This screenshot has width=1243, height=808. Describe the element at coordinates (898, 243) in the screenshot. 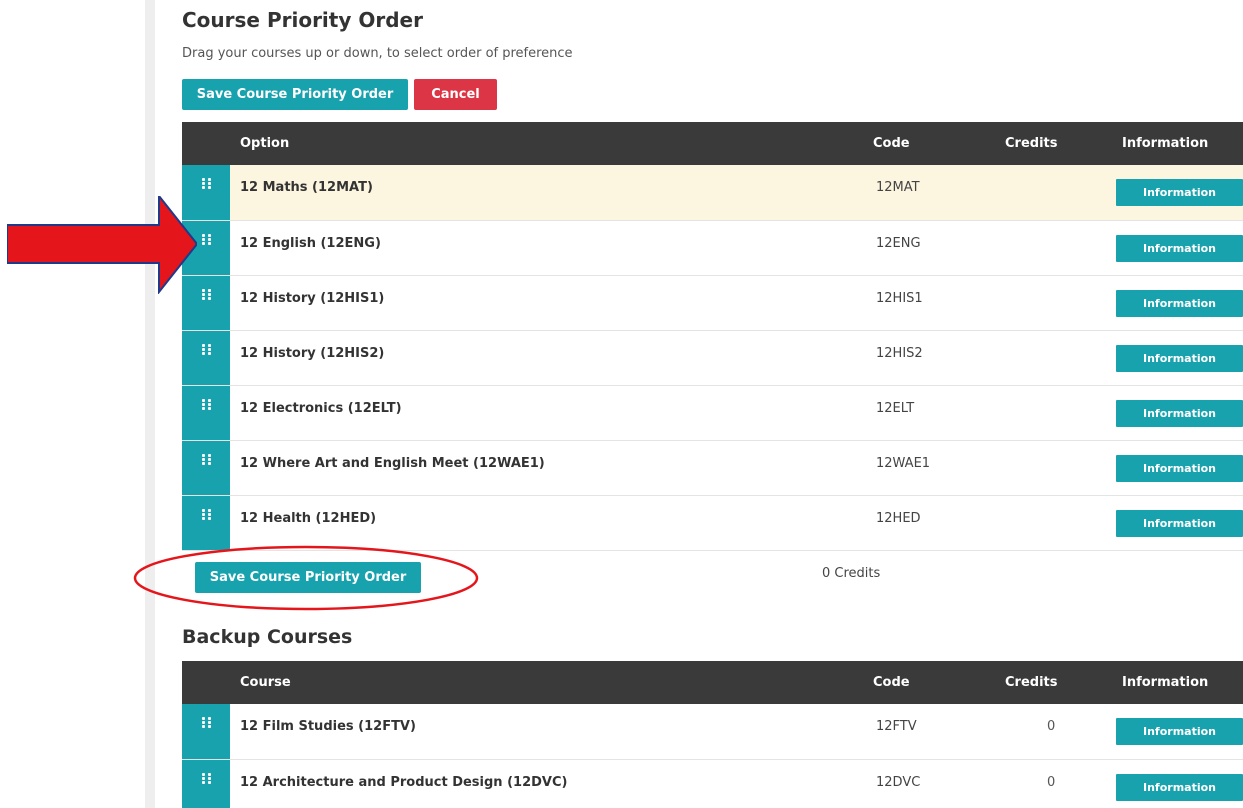

I see `course-code: 12ENG` at that location.